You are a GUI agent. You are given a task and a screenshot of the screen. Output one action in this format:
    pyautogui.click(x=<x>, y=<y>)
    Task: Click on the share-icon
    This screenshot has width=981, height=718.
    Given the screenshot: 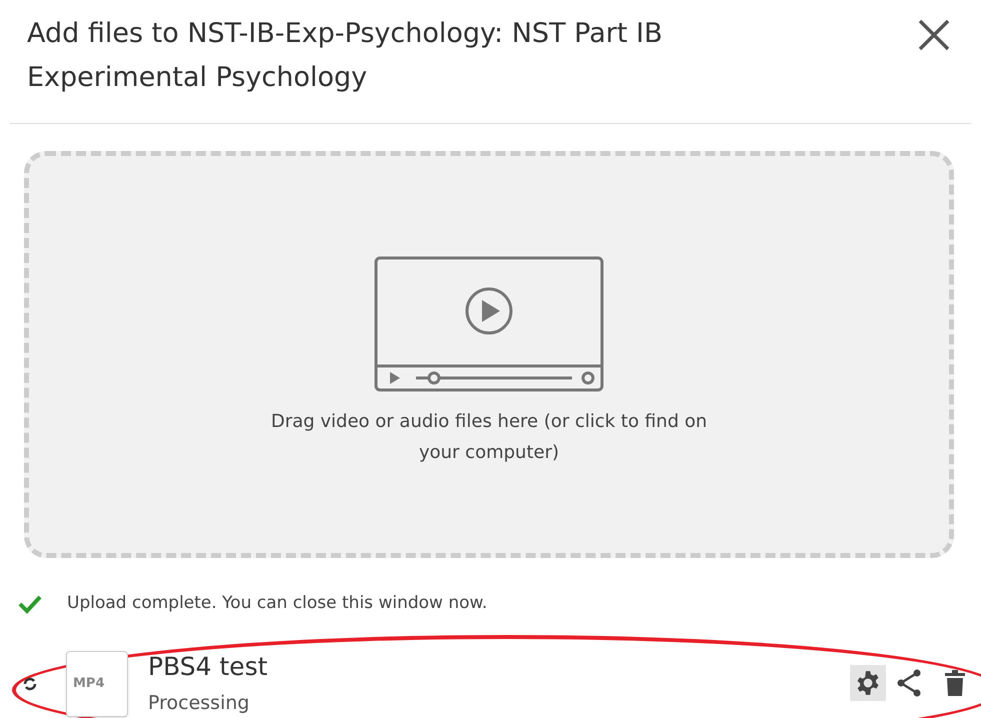 What is the action you would take?
    pyautogui.click(x=909, y=682)
    